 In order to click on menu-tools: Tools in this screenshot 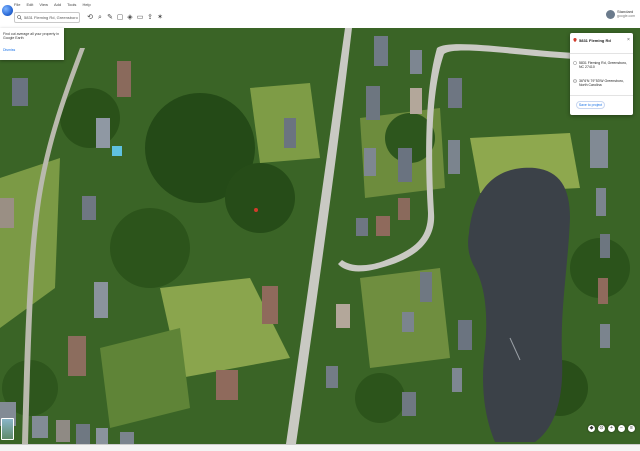, I will do `click(71, 4)`.